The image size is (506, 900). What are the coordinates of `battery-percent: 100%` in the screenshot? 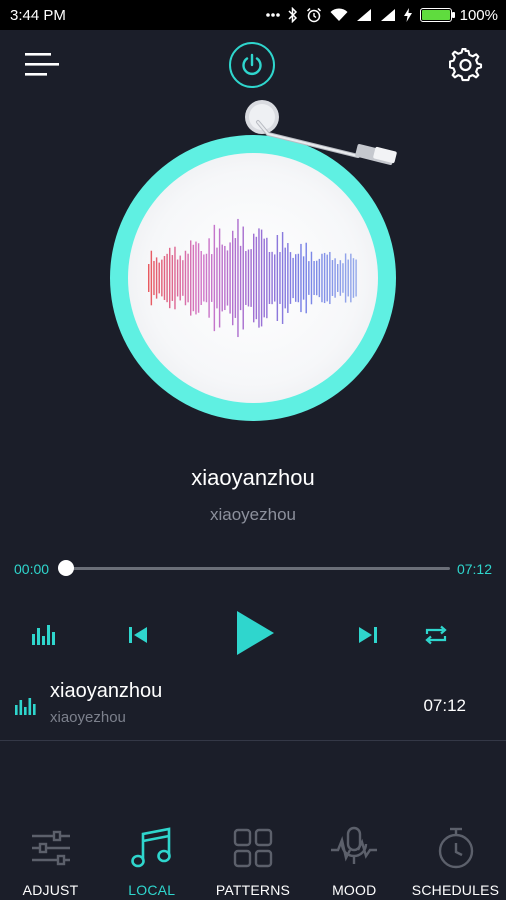 It's located at (478, 15).